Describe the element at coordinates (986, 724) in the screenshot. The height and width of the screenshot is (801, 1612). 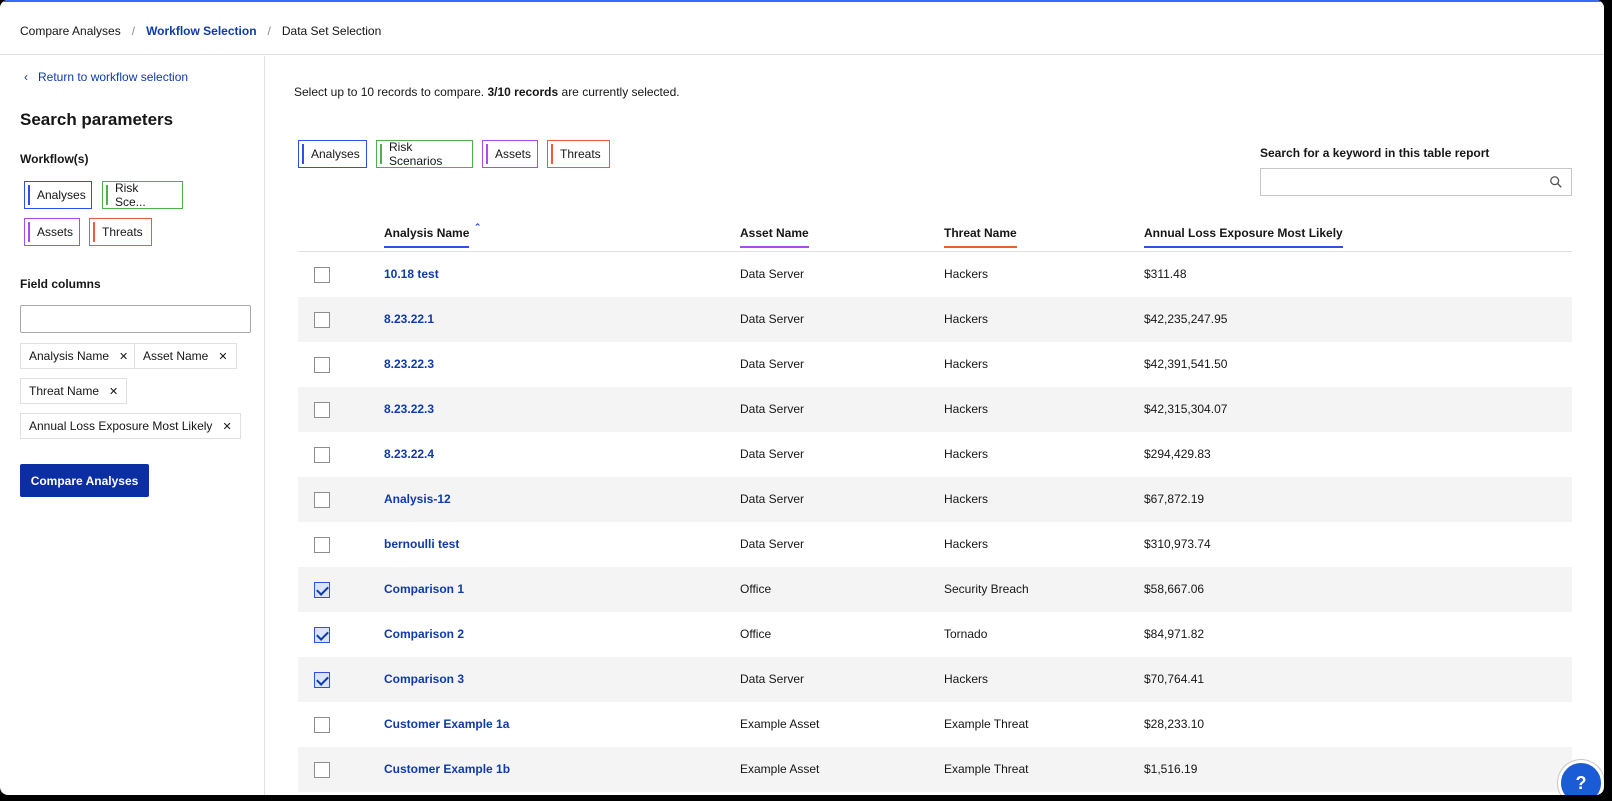
I see `threat-name-cell: Example Threat` at that location.